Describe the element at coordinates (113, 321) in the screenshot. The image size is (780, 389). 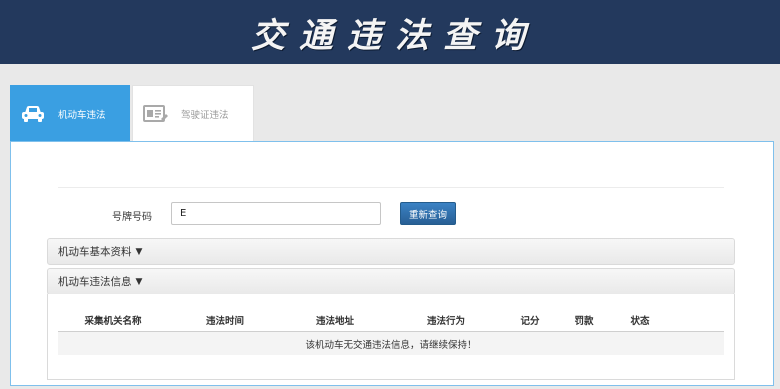
I see `column-header: 采集机关名称` at that location.